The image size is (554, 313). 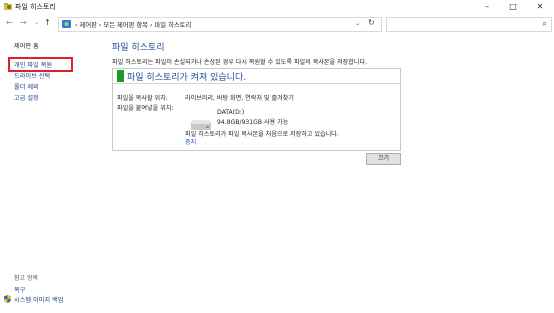 I want to click on sidebar-item-system-image-backup: 시스템 이미지 백업, so click(x=38, y=299).